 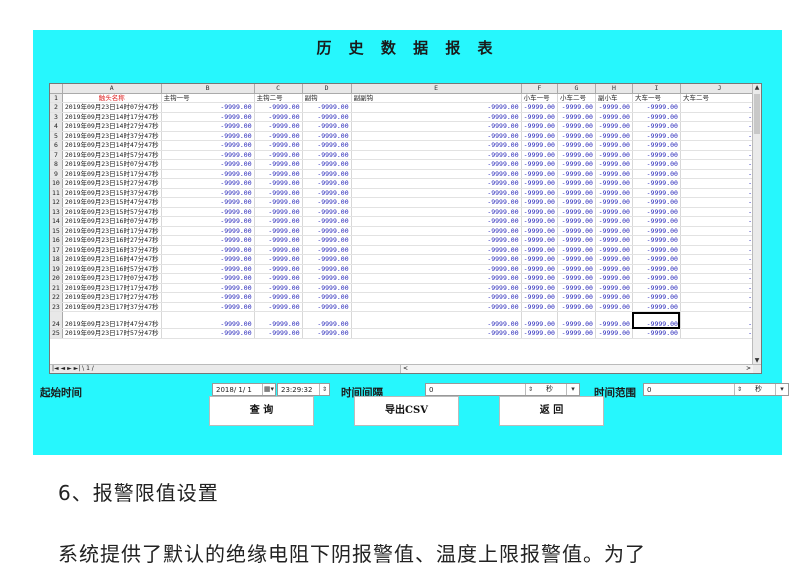 What do you see at coordinates (405, 369) in the screenshot?
I see `scroll-left-arrow-icon: <` at bounding box center [405, 369].